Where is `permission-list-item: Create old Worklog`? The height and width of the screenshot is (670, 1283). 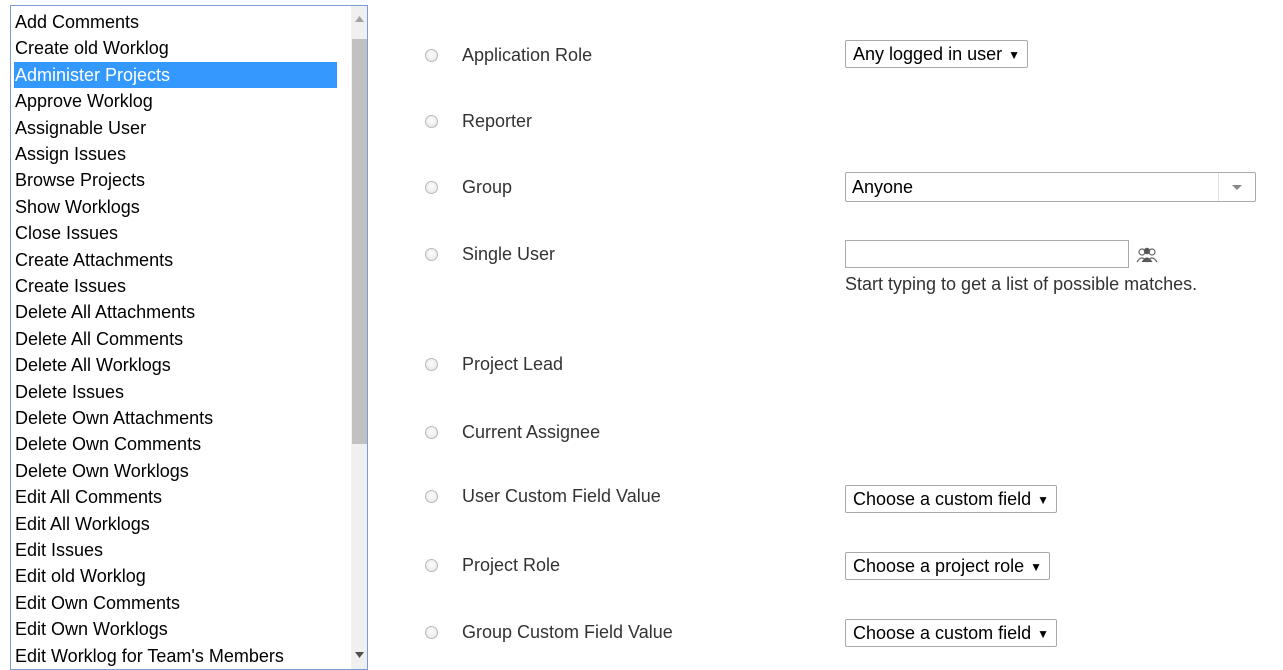 permission-list-item: Create old Worklog is located at coordinates (175, 48).